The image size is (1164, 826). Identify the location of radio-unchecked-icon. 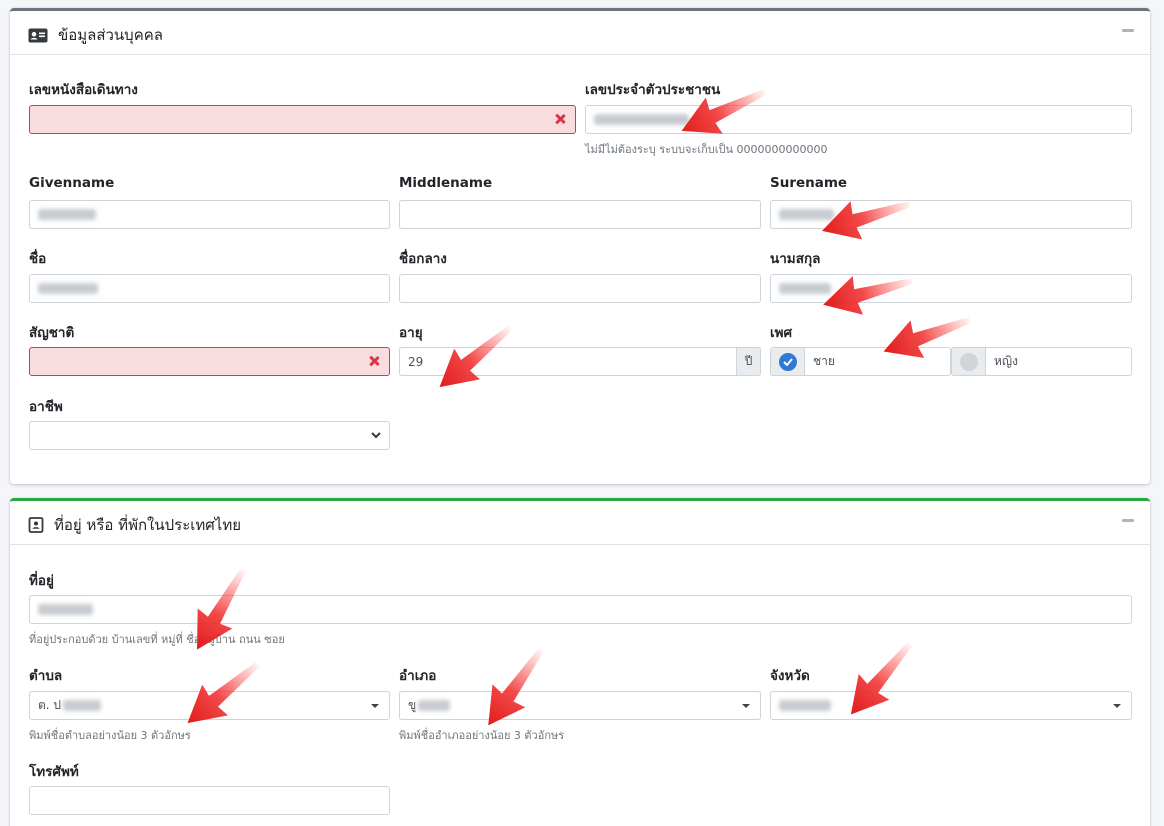
(968, 361).